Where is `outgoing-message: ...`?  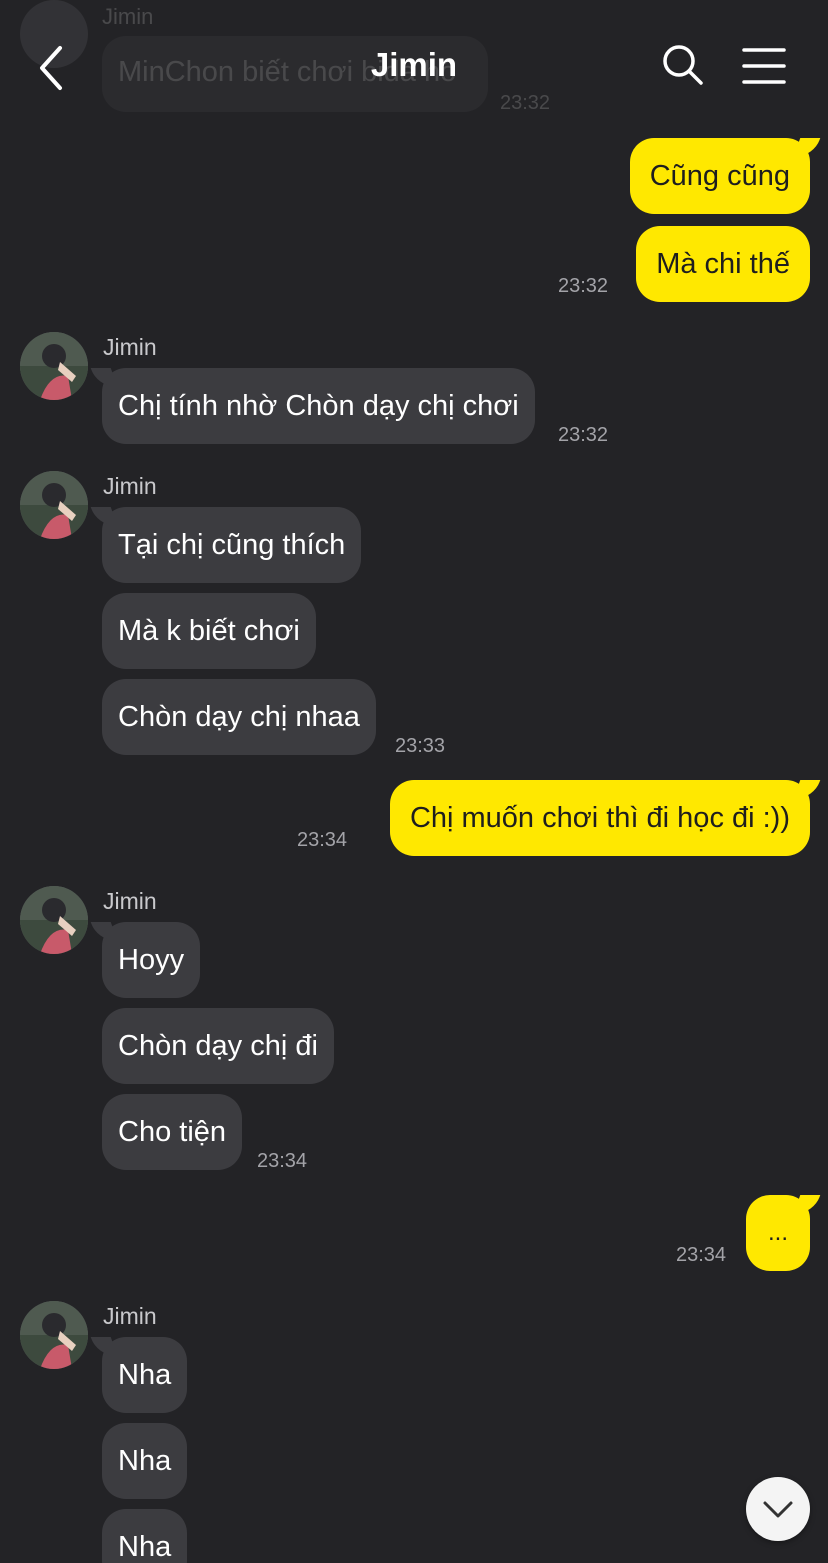
outgoing-message: ... is located at coordinates (778, 1233).